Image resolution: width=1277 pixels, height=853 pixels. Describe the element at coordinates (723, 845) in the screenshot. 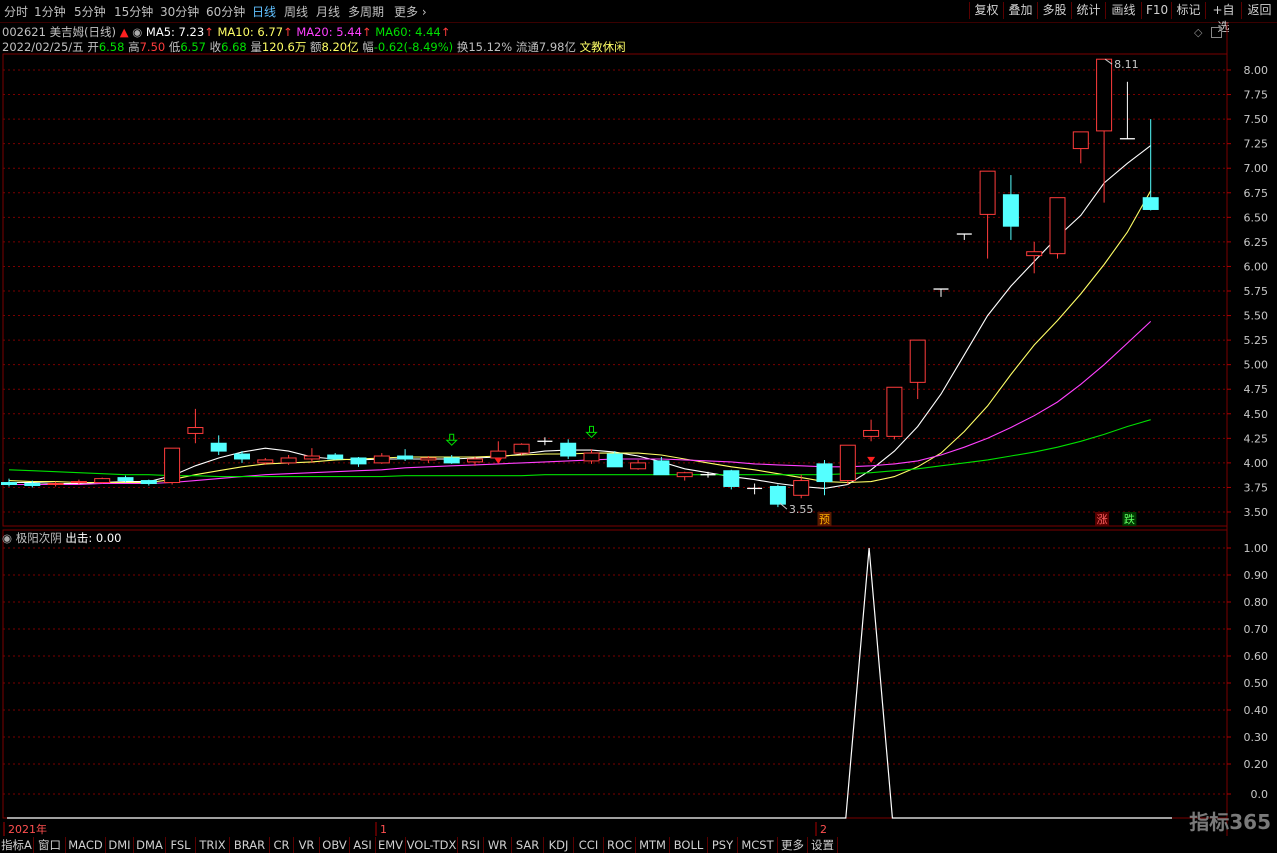

I see `indicator-tab-22: PSY` at that location.